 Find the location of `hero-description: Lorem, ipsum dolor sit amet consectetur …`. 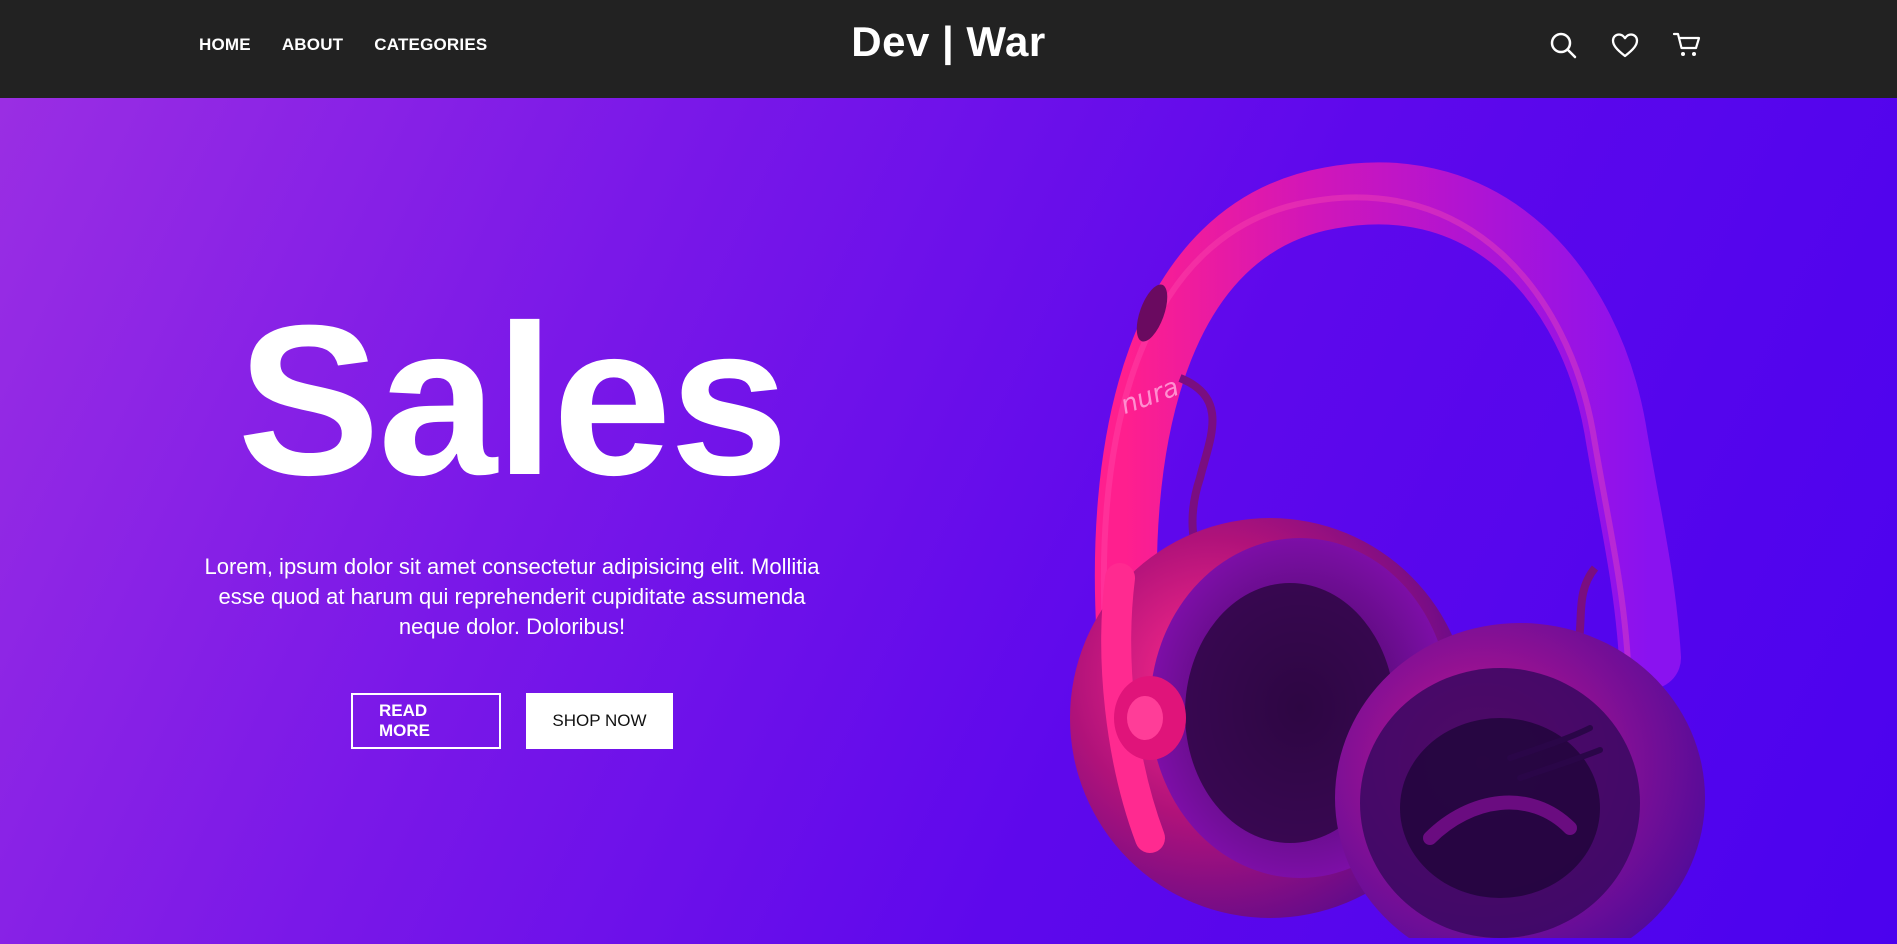

hero-description: Lorem, ipsum dolor sit amet consectetur … is located at coordinates (512, 596).